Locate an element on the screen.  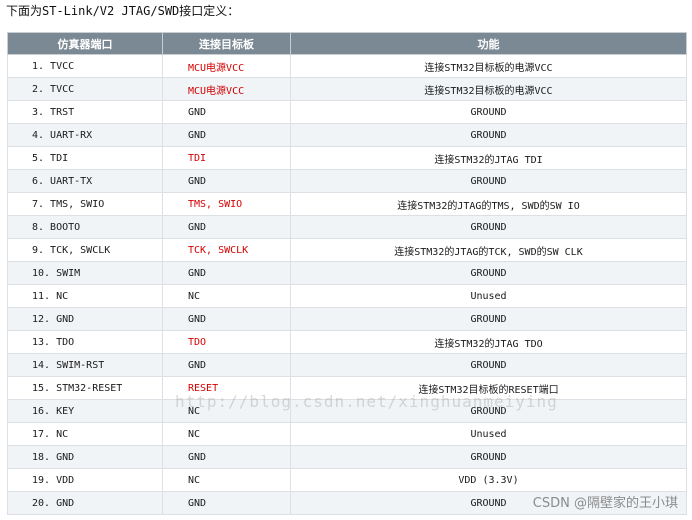
cell-port: 4. UART-RX is located at coordinates (85, 135).